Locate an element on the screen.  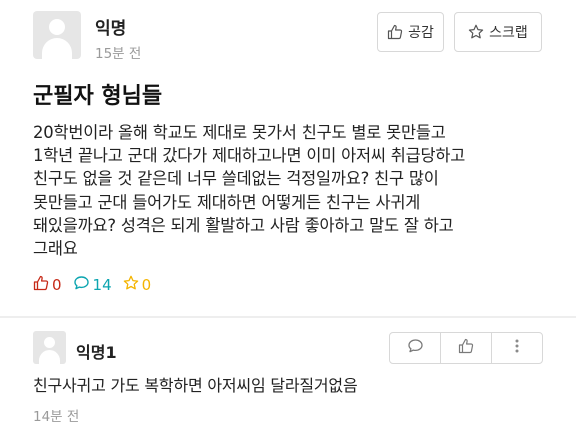
comment-like-button is located at coordinates (466, 348).